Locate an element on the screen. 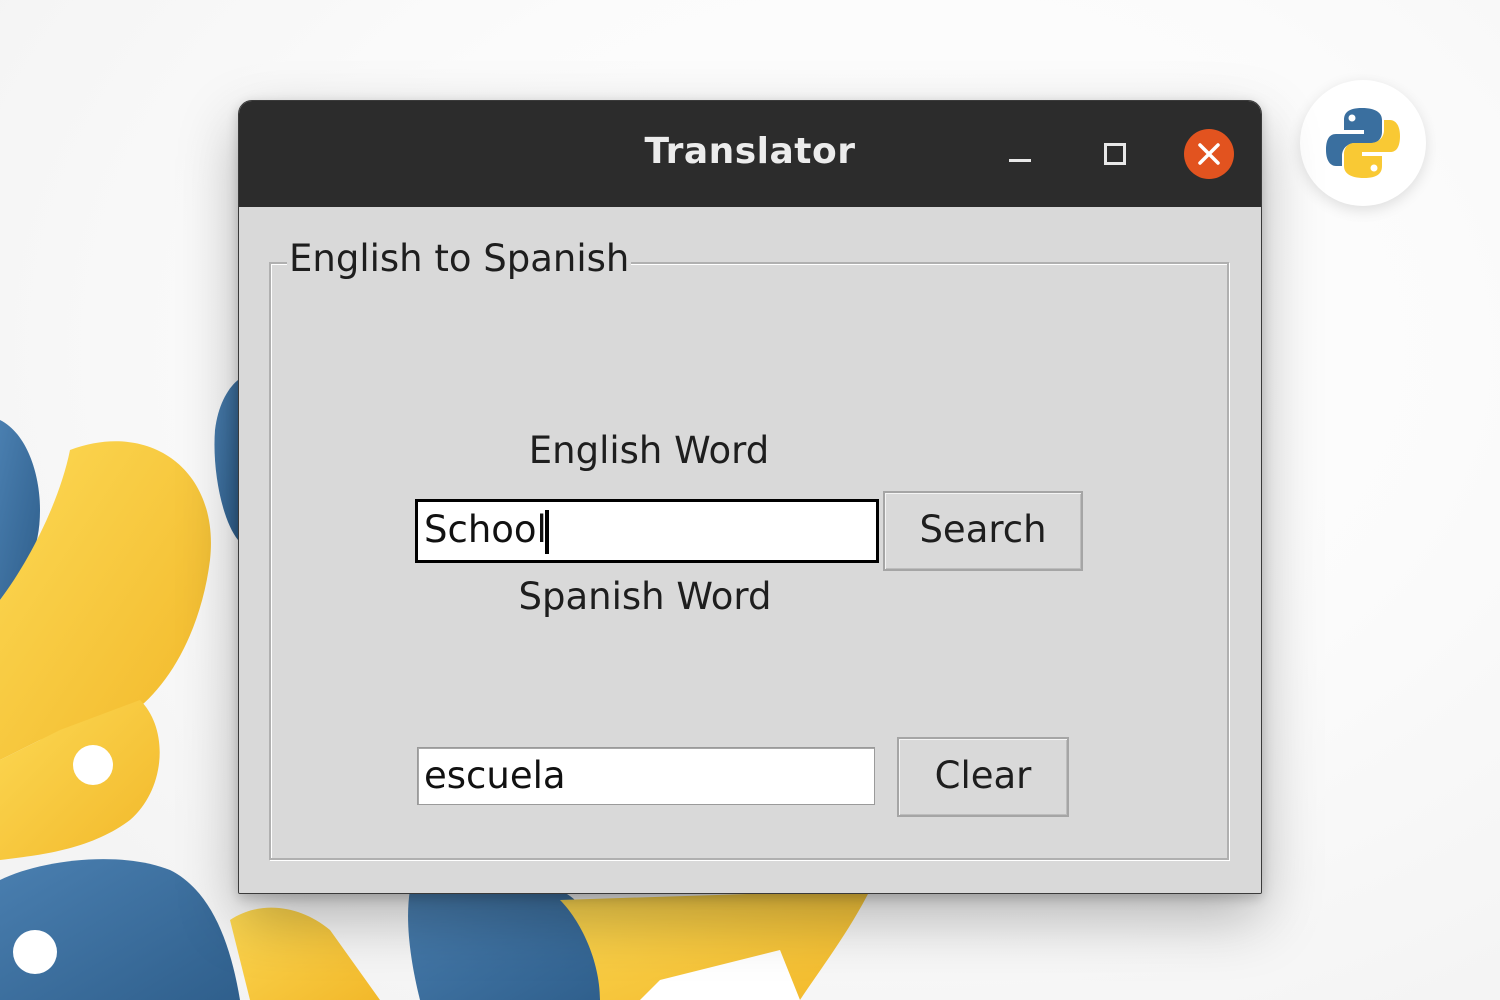 The width and height of the screenshot is (1500, 1000). spanish-word-output: escuela is located at coordinates (646, 776).